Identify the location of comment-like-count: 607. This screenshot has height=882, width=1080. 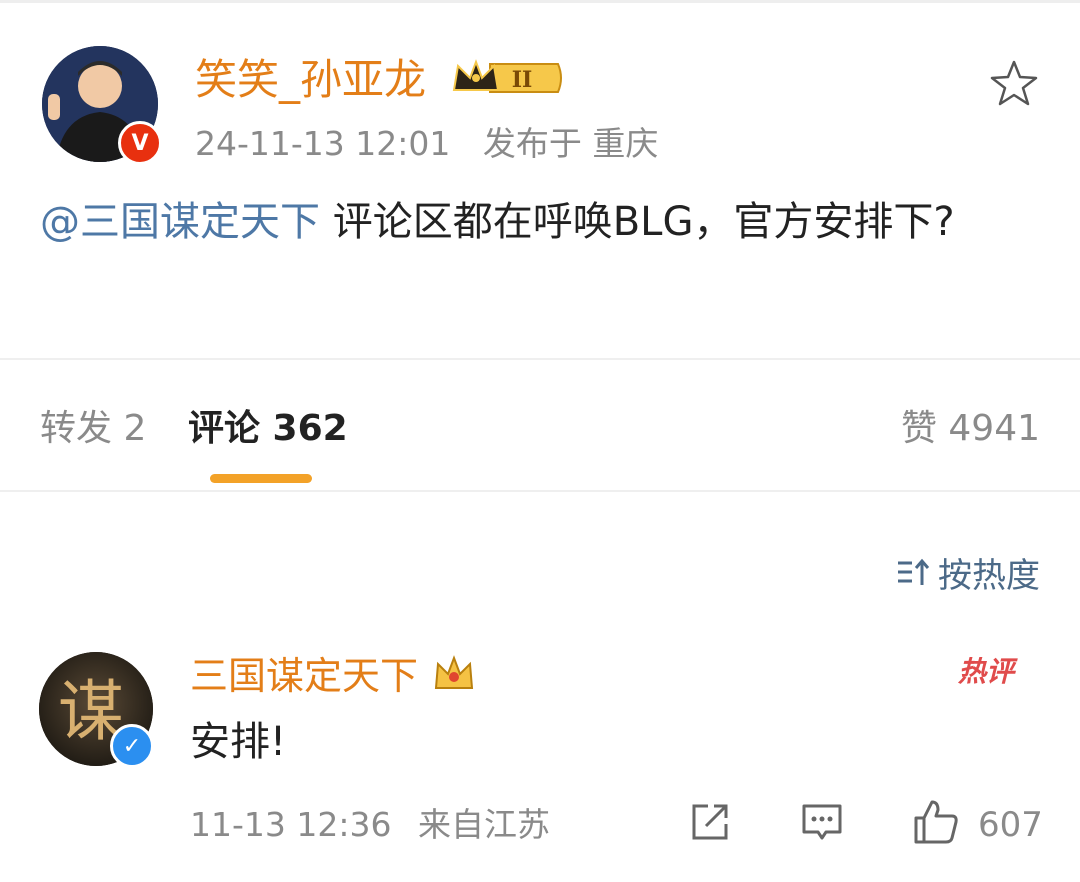
(1010, 825).